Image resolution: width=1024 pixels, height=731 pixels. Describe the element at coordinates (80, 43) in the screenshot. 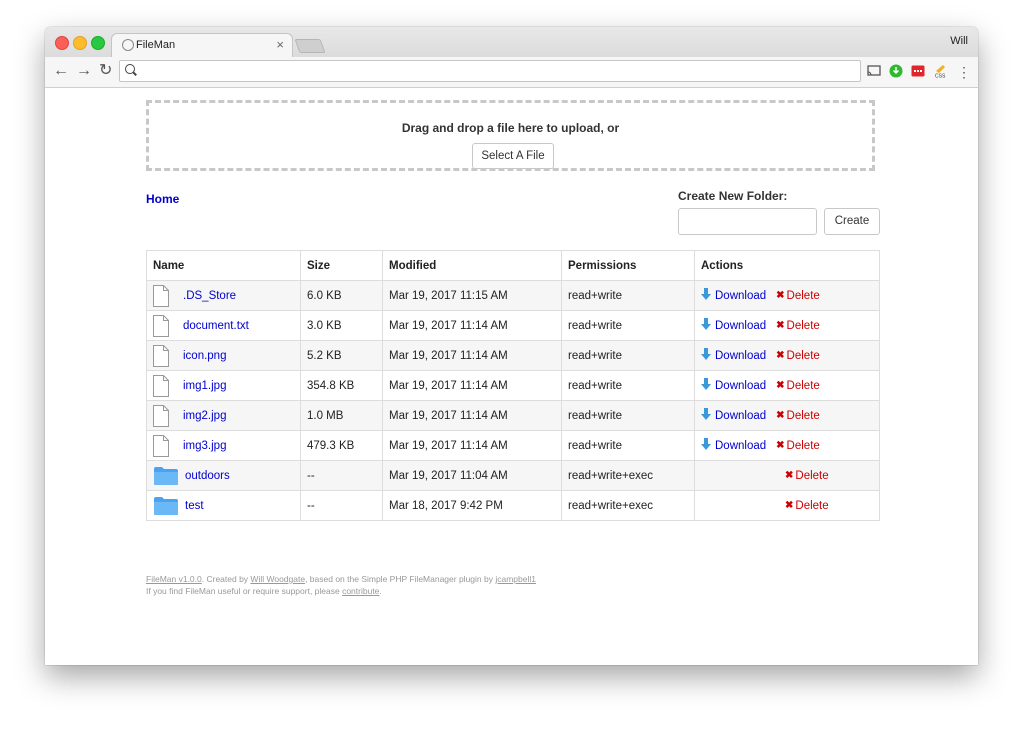

I see `minimize-window-button` at that location.